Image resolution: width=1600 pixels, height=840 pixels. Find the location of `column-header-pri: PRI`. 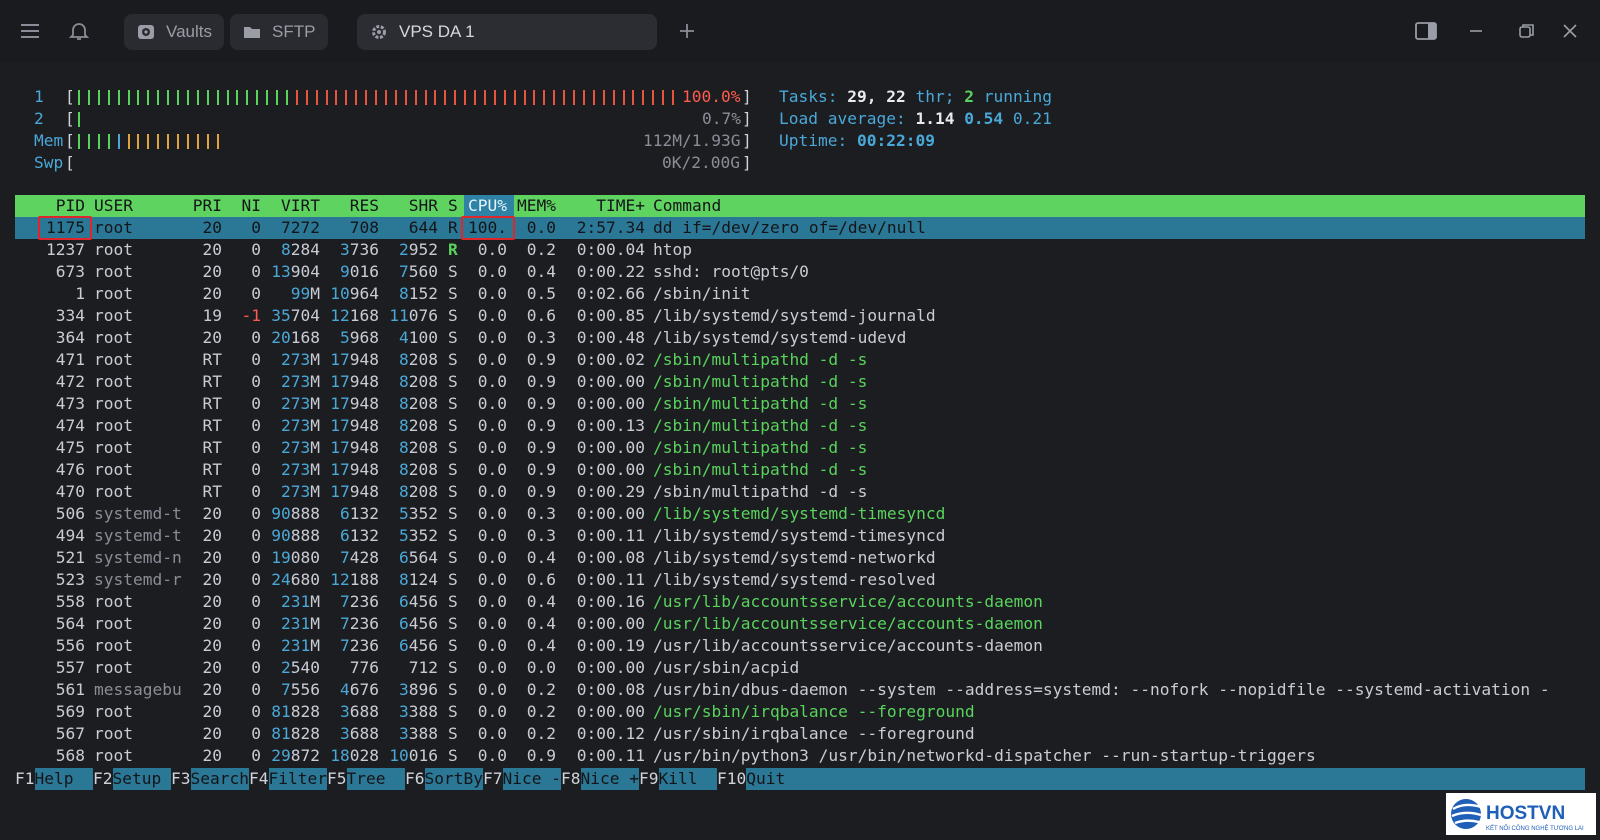

column-header-pri: PRI is located at coordinates (207, 206).